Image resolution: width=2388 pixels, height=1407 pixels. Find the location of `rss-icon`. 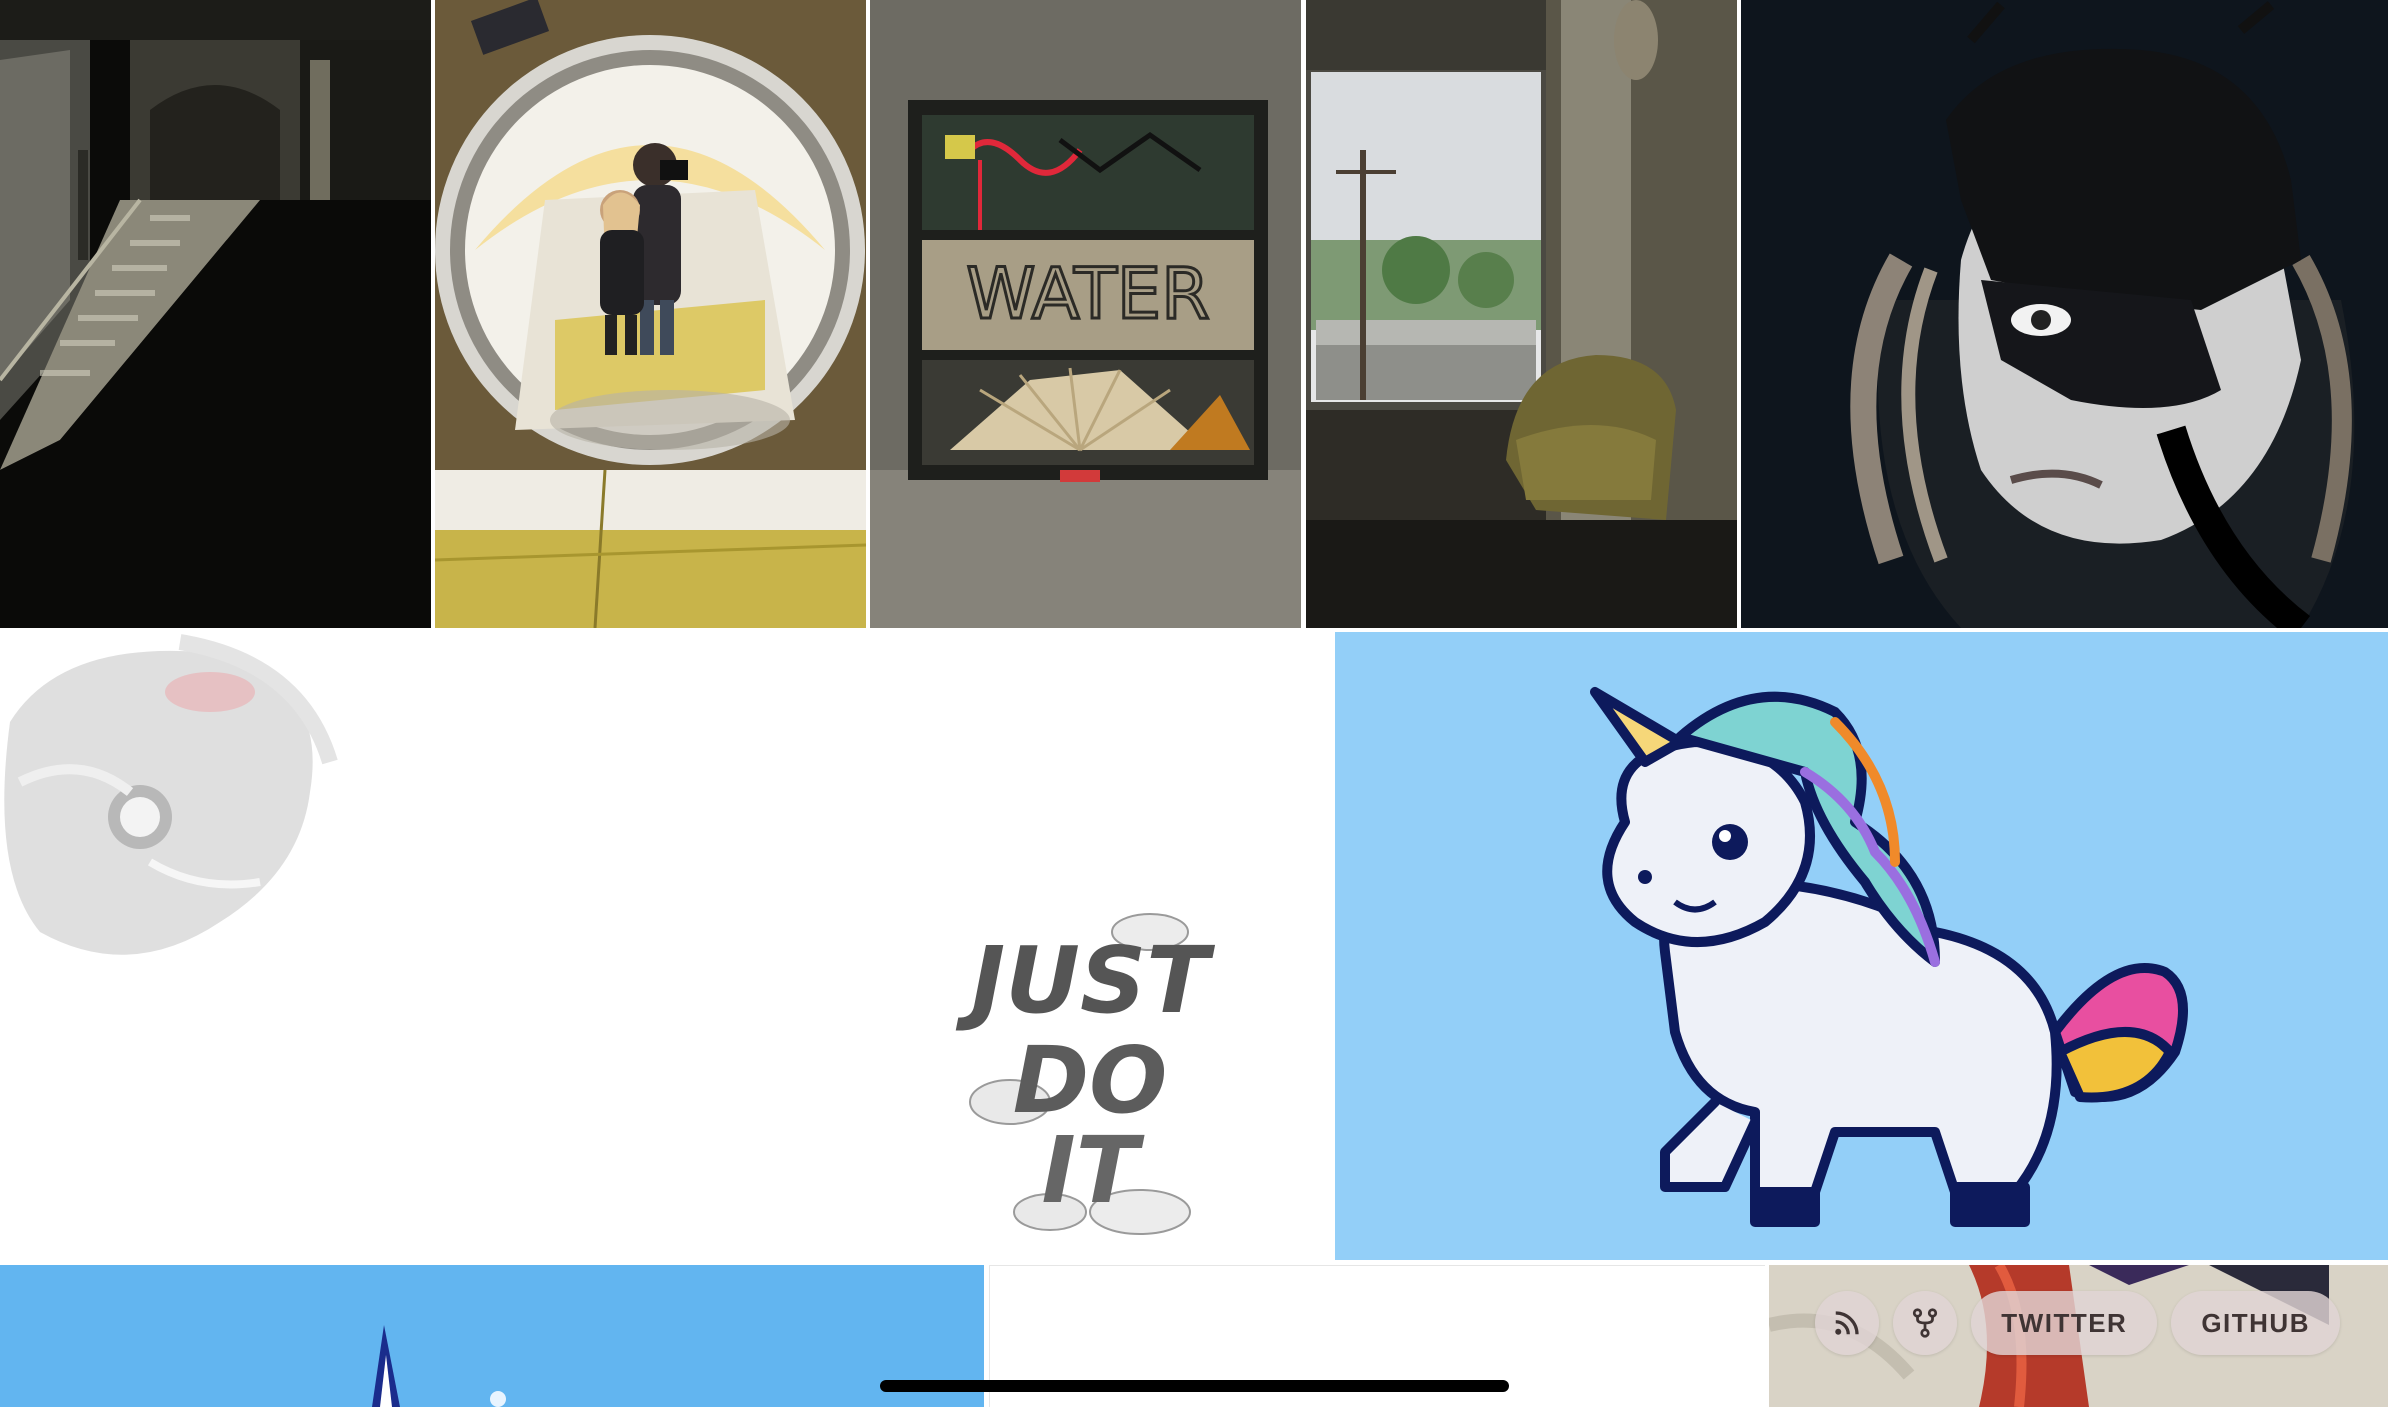

rss-icon is located at coordinates (1847, 1323).